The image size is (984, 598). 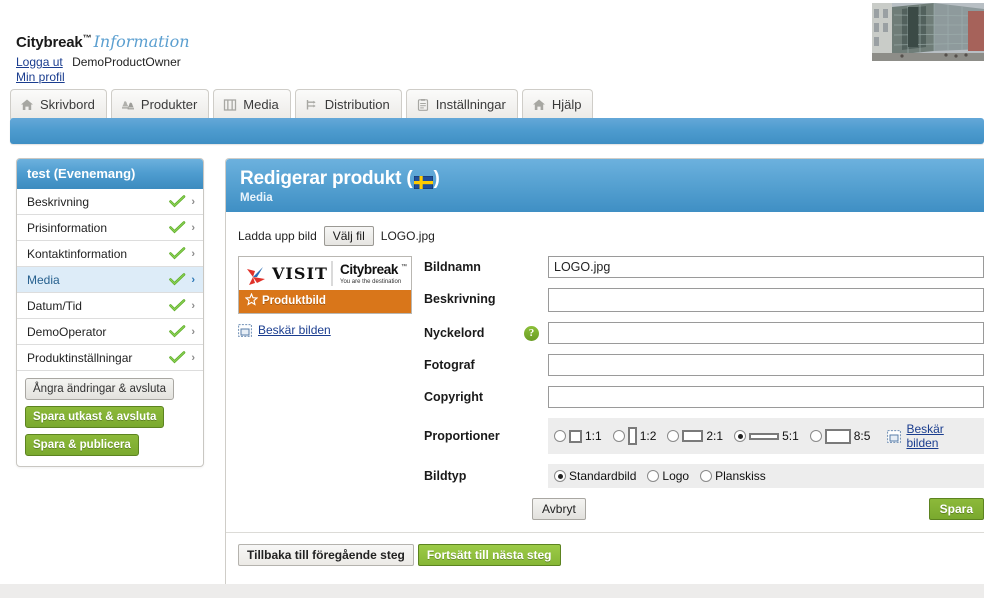 I want to click on bildtyp-radio-group: Standardbild Logo Planskiss, so click(x=766, y=476).